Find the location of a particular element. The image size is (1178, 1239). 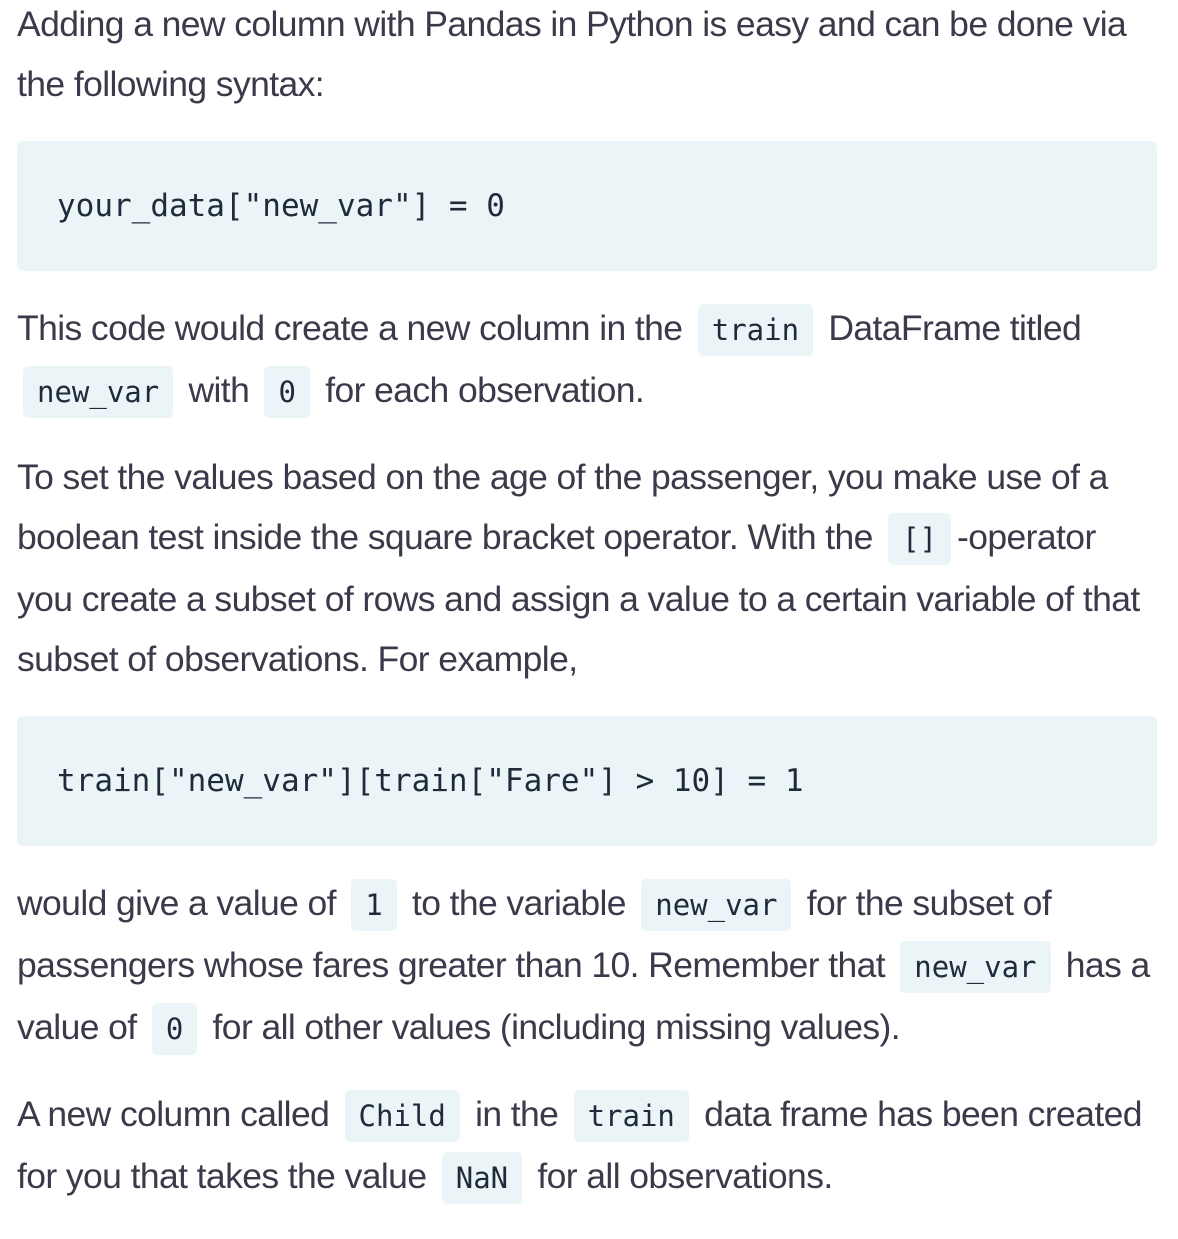

text-fragment: would give a value of is located at coordinates (177, 903).